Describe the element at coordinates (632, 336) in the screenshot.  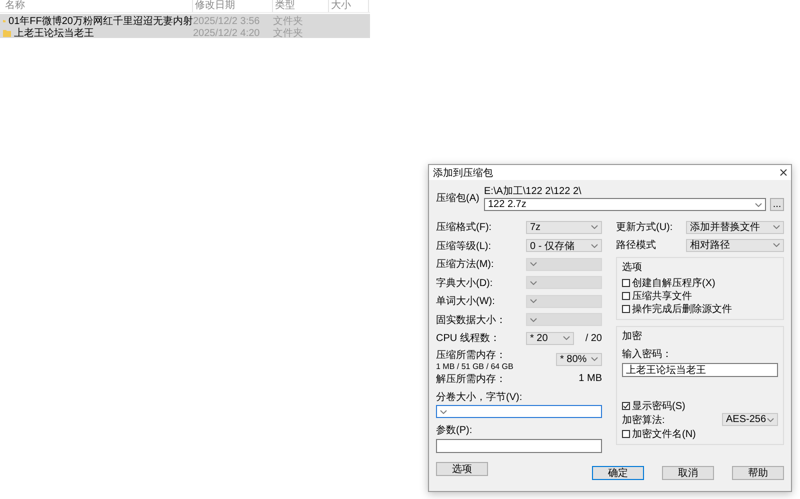
I see `group-title: 加密` at that location.